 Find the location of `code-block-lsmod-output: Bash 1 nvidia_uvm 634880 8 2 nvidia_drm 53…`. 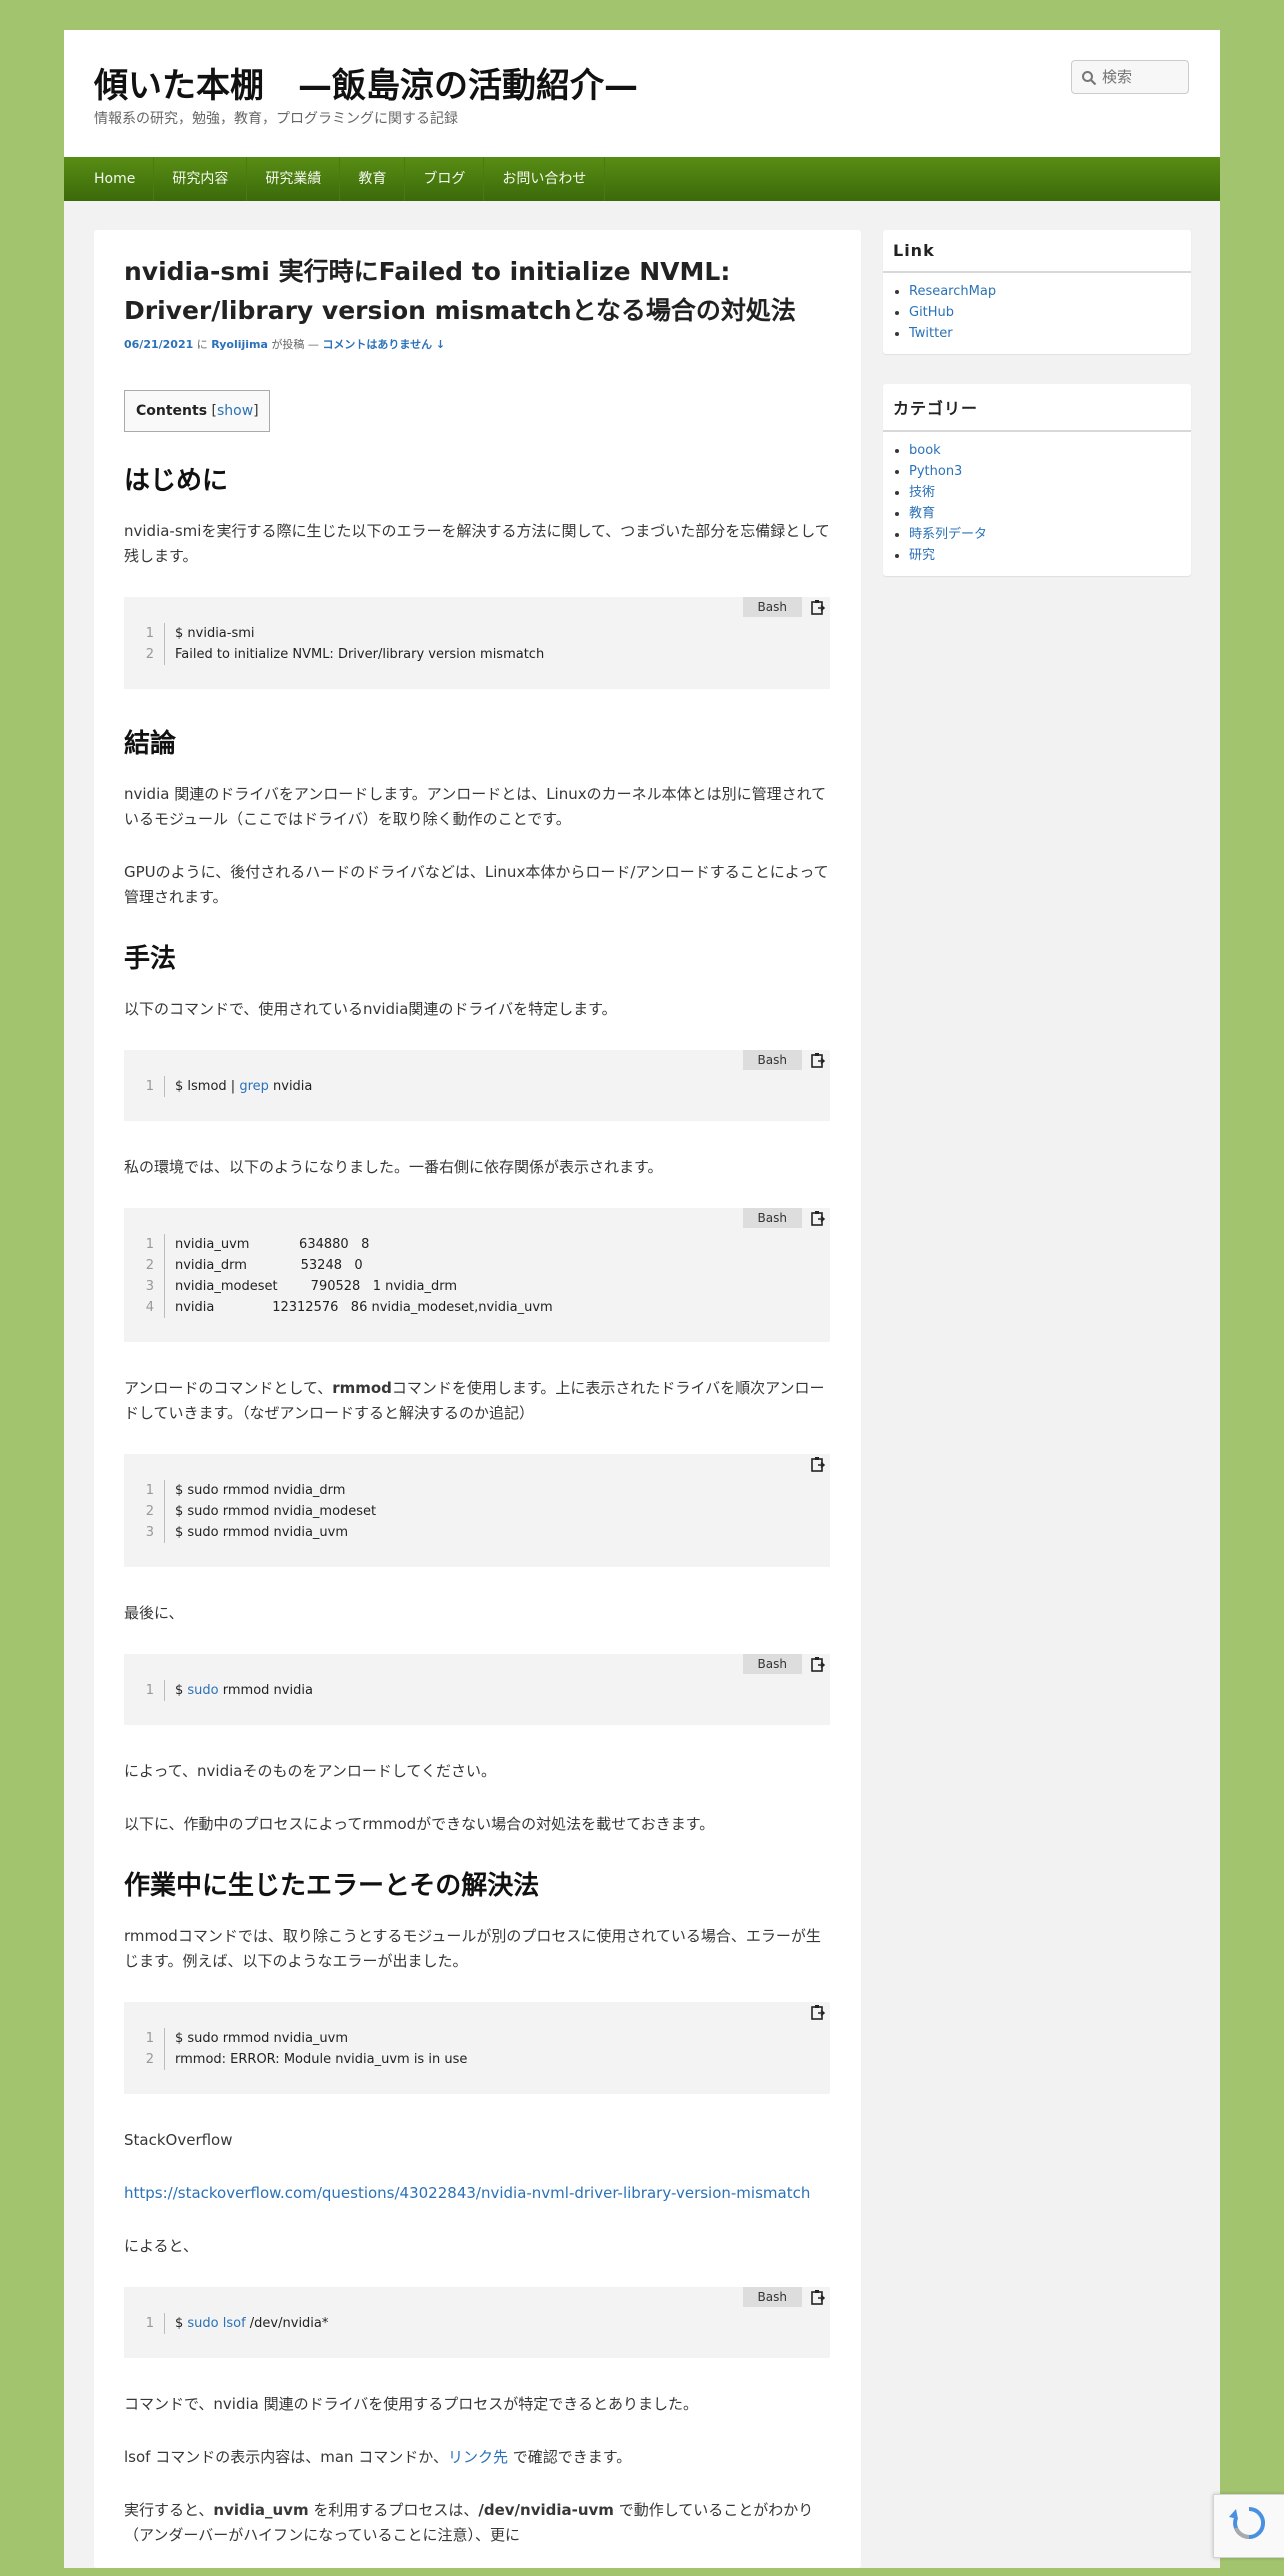

code-block-lsmod-output: Bash 1 nvidia_uvm 634880 8 2 nvidia_drm 53… is located at coordinates (477, 1275).